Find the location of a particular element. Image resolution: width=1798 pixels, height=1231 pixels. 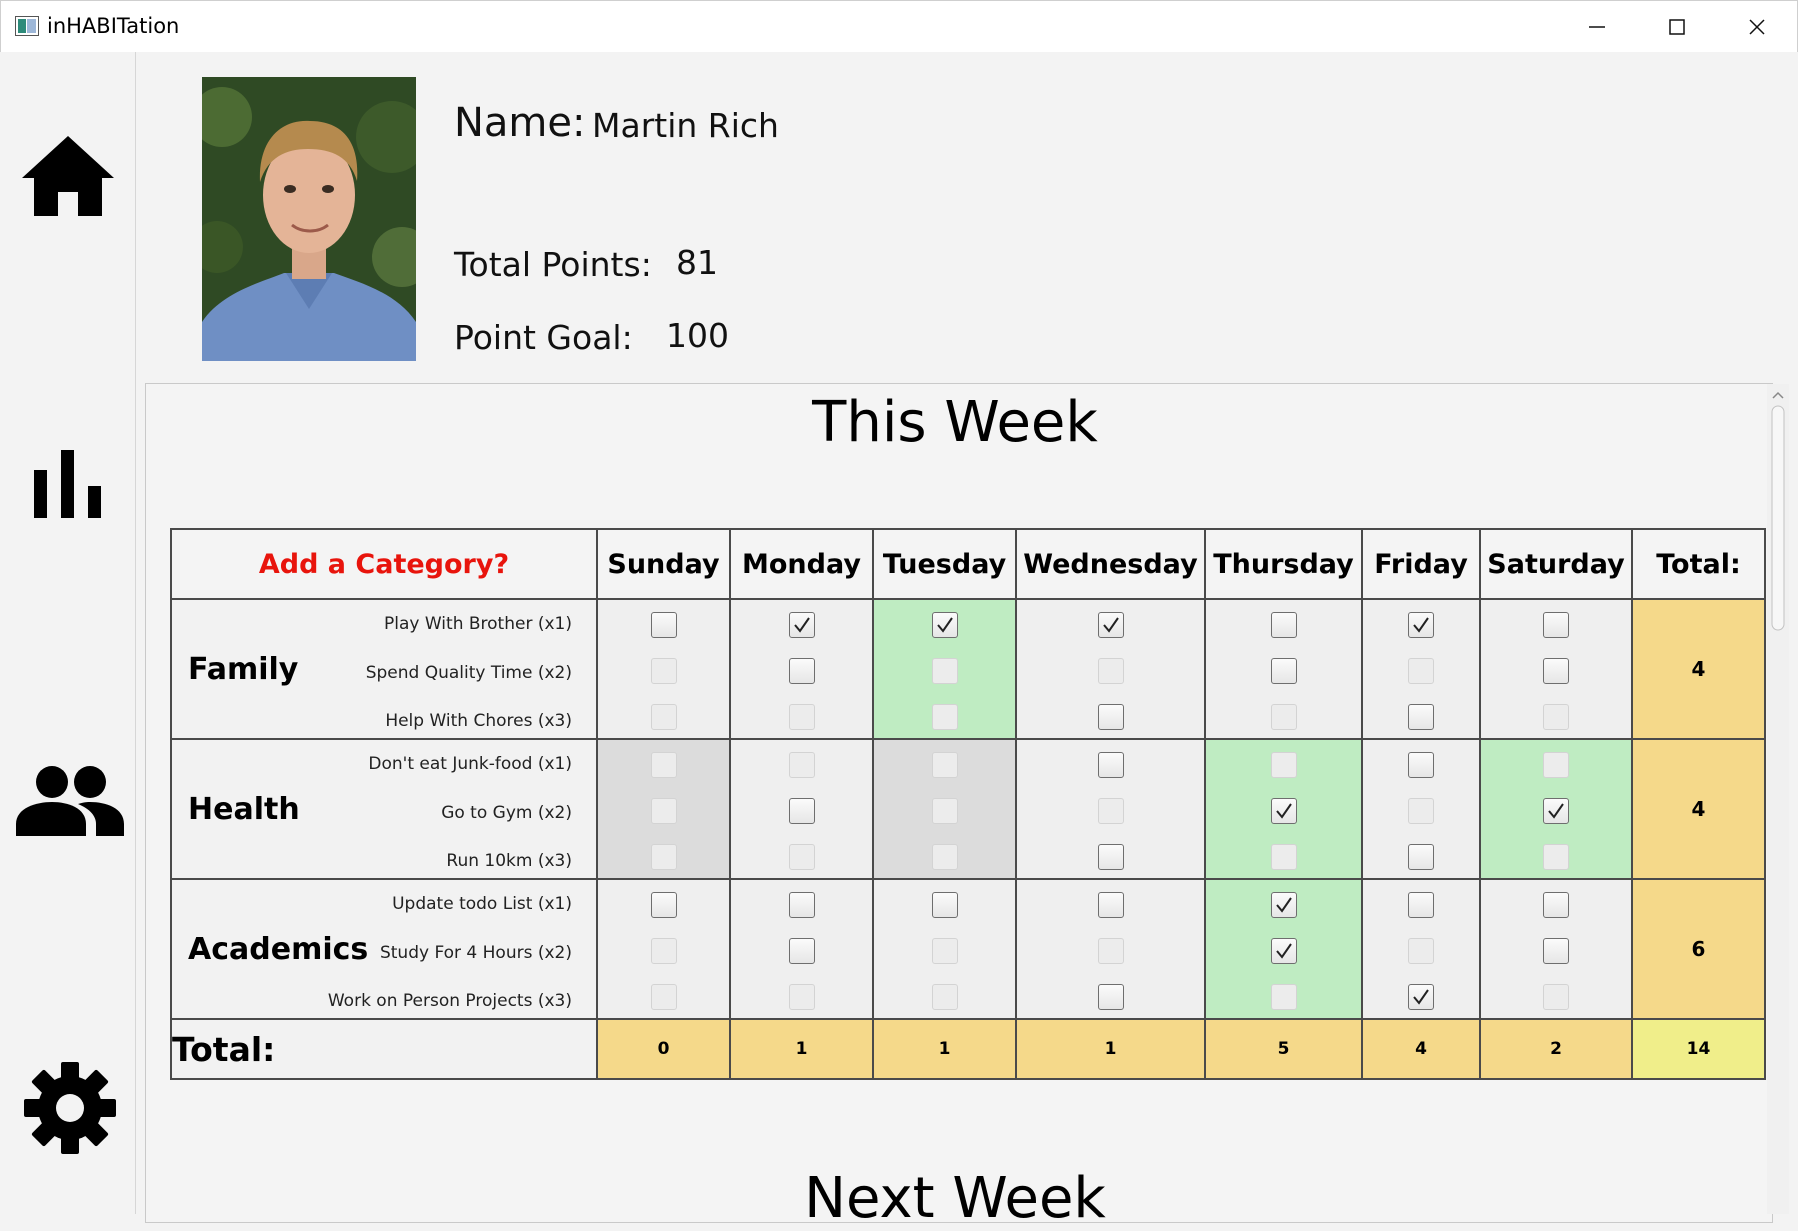

totals-row: Total: 0 1 1 1 5 4 2 14 is located at coordinates (968, 1049).